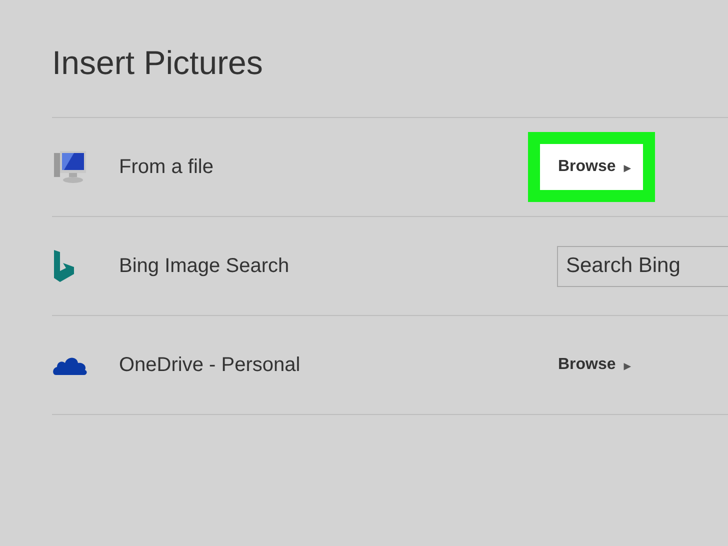 Image resolution: width=728 pixels, height=546 pixels. What do you see at coordinates (204, 266) in the screenshot?
I see `source-label: Bing Image Search` at bounding box center [204, 266].